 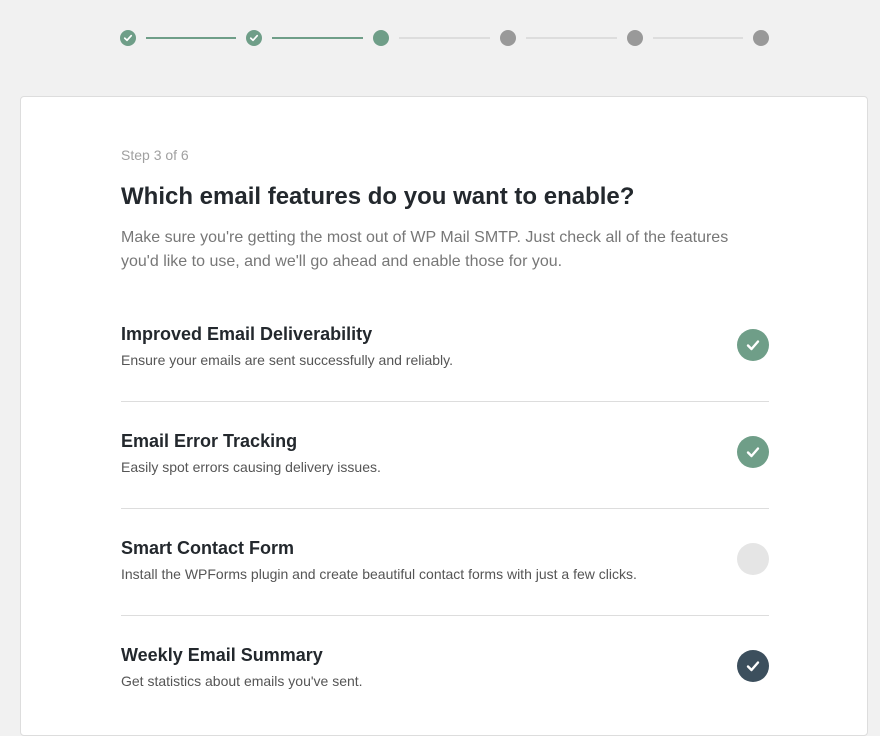 I want to click on step-3-dot, so click(x=381, y=38).